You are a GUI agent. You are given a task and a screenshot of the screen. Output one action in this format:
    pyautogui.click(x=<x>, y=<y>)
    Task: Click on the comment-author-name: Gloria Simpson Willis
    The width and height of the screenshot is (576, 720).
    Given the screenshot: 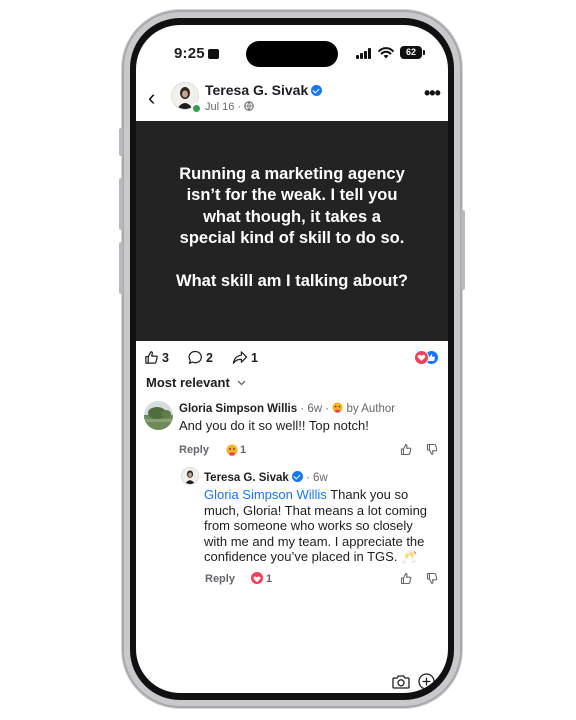 What is the action you would take?
    pyautogui.click(x=238, y=409)
    